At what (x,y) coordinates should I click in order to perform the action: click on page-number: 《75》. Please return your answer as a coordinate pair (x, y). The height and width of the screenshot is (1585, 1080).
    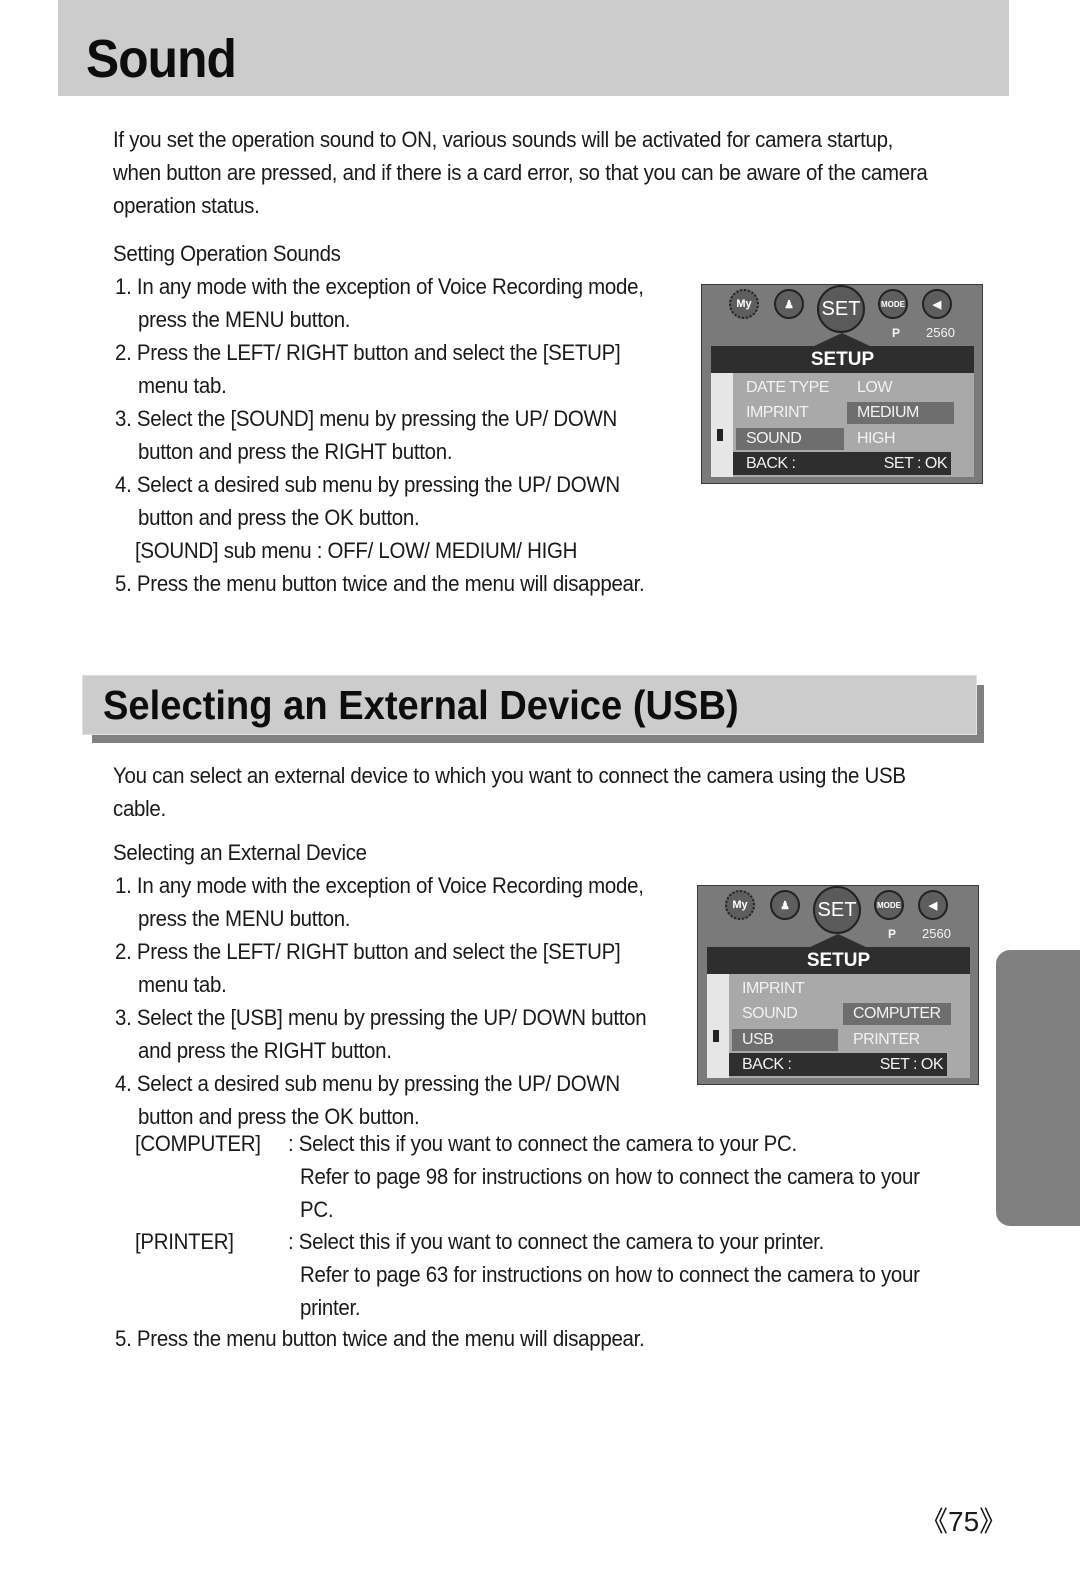
    Looking at the image, I should click on (964, 1521).